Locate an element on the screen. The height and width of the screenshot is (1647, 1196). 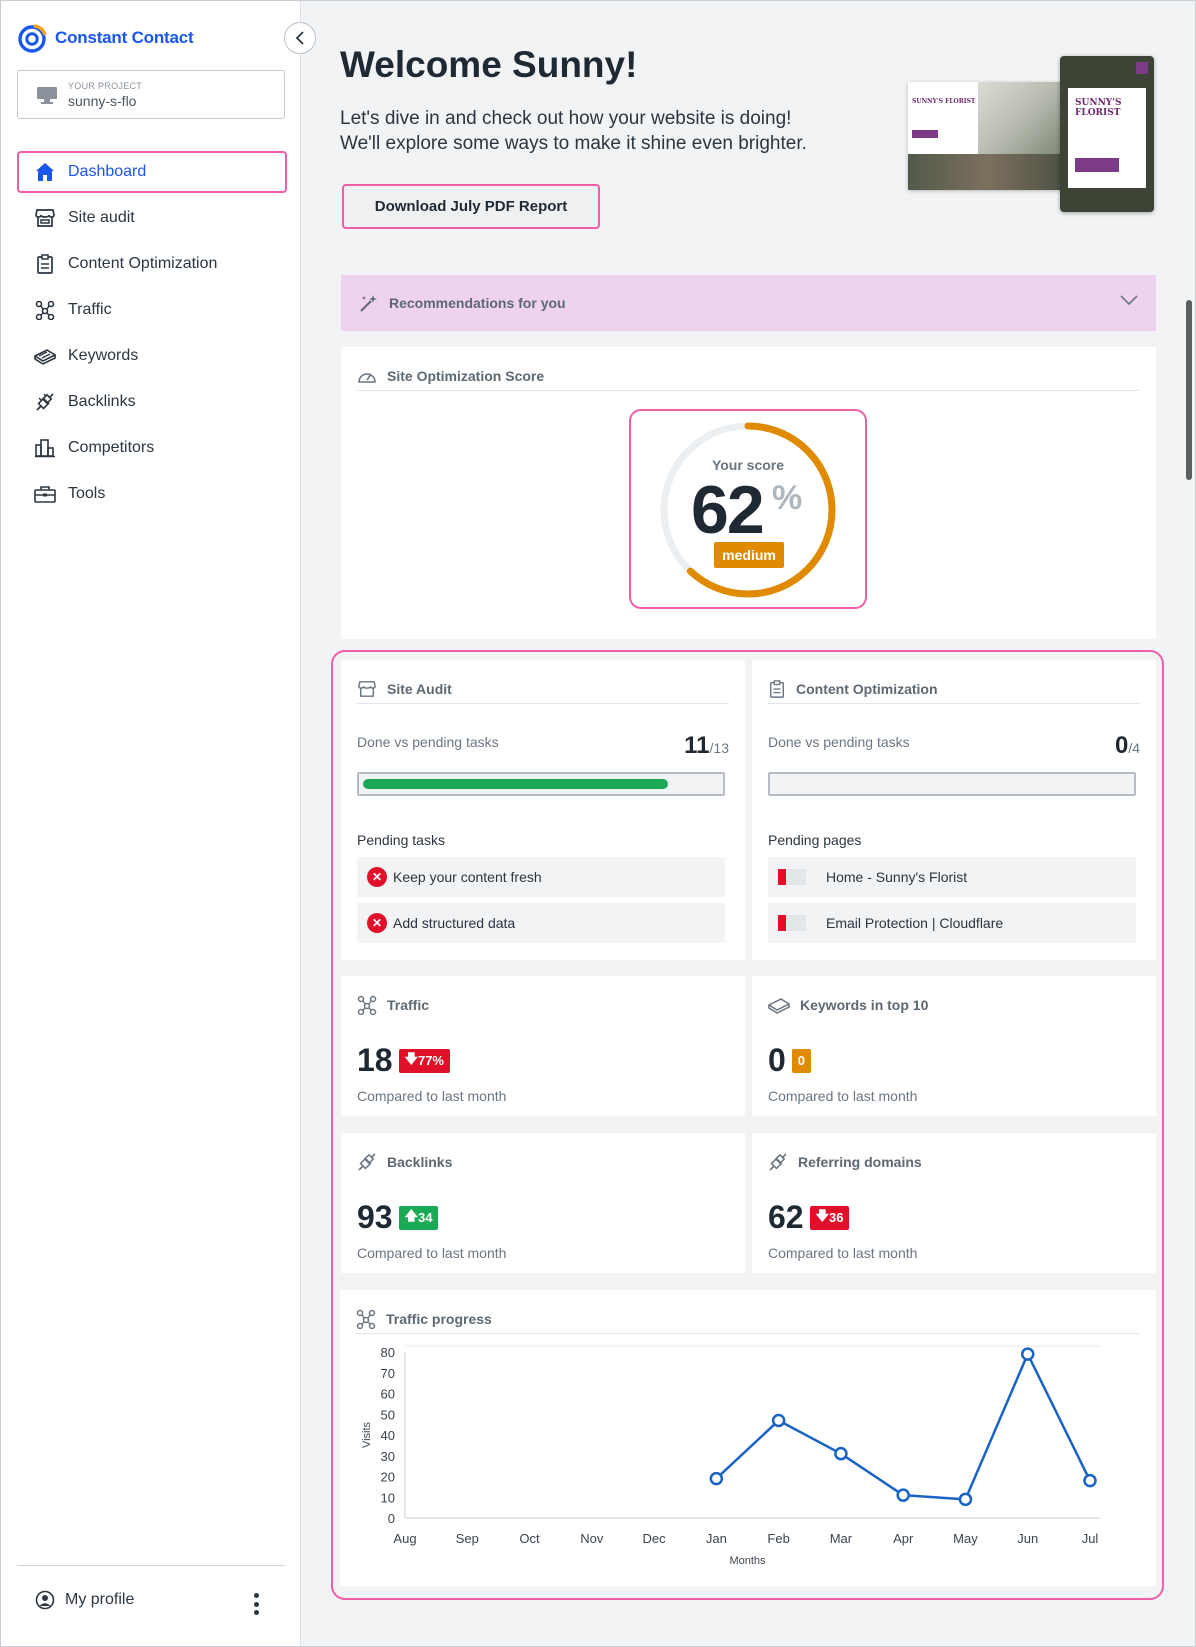
storefront-icon is located at coordinates (45, 218).